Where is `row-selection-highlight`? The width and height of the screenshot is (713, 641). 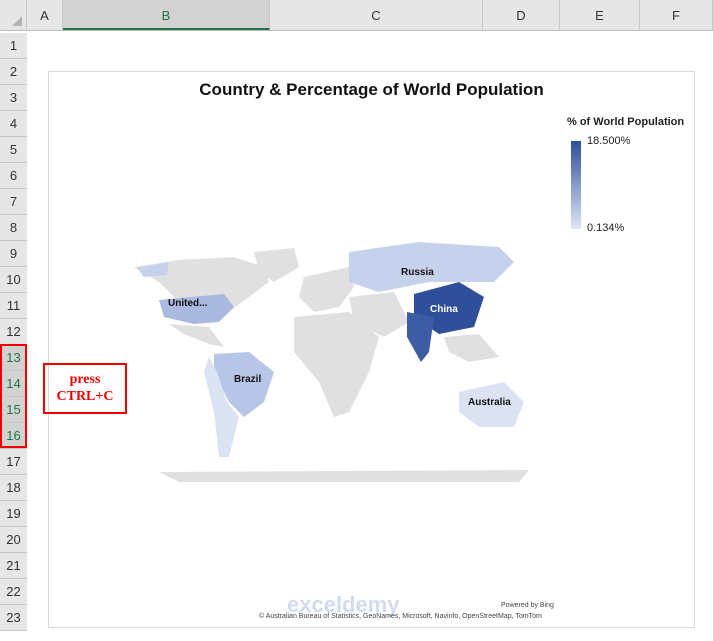 row-selection-highlight is located at coordinates (13, 396).